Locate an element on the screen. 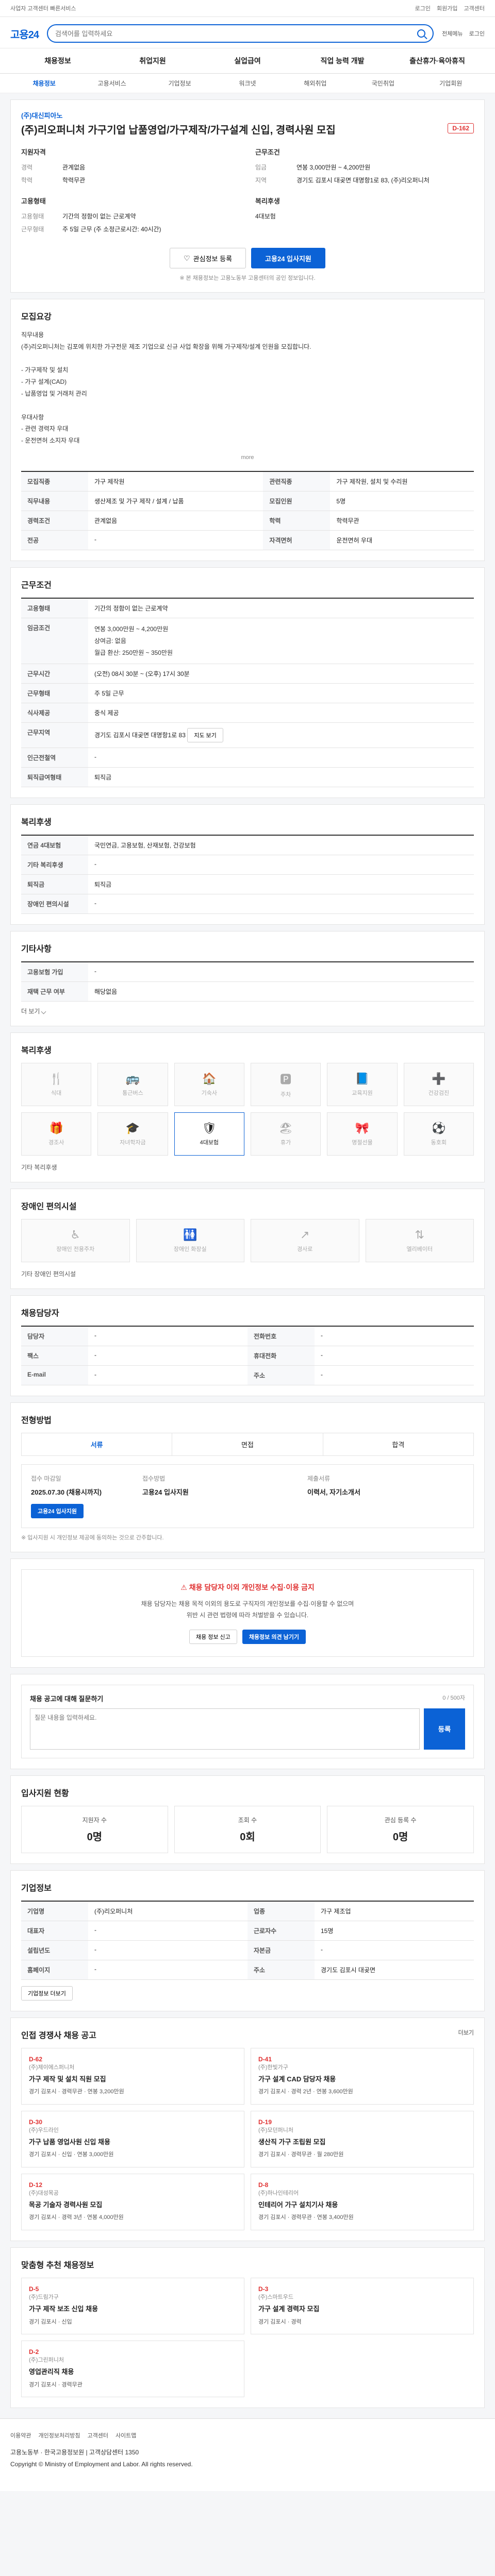  lnb-item-4: 해외취업 is located at coordinates (315, 83).